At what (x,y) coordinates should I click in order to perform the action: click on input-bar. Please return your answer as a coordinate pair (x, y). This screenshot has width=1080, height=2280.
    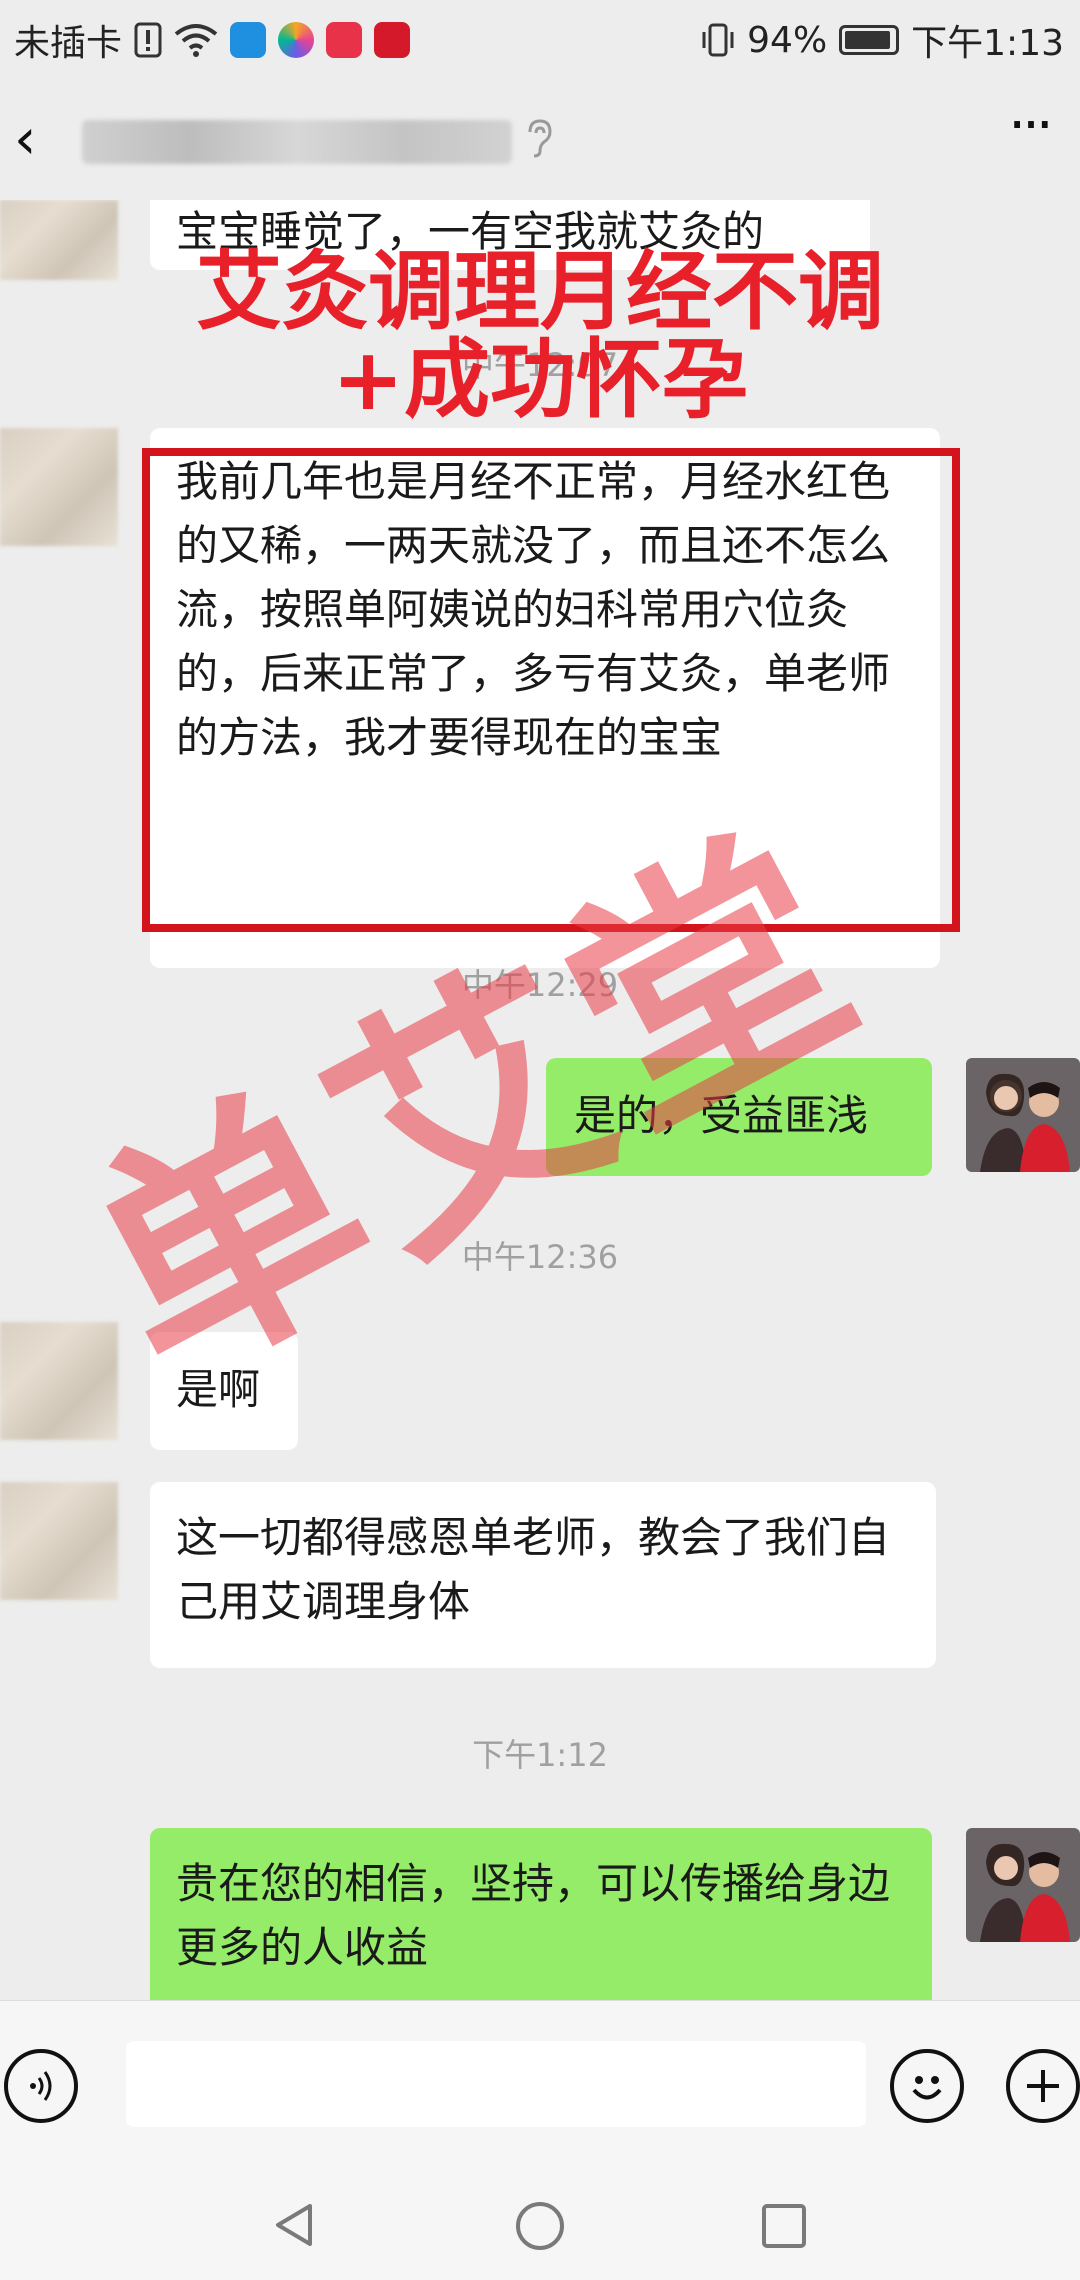
    Looking at the image, I should click on (540, 2085).